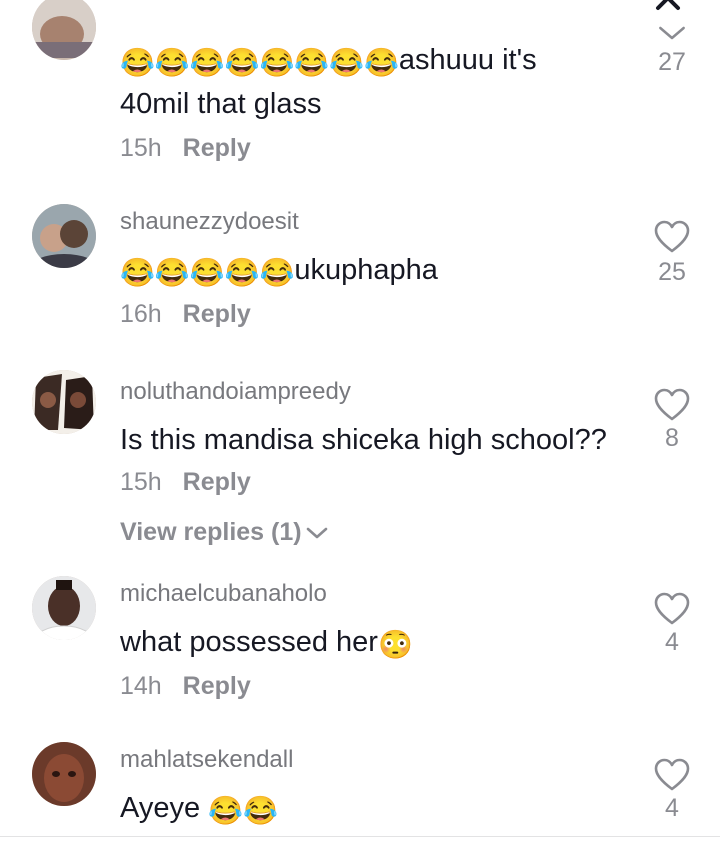  I want to click on comment-username: noluthandoiampreedy, so click(235, 392).